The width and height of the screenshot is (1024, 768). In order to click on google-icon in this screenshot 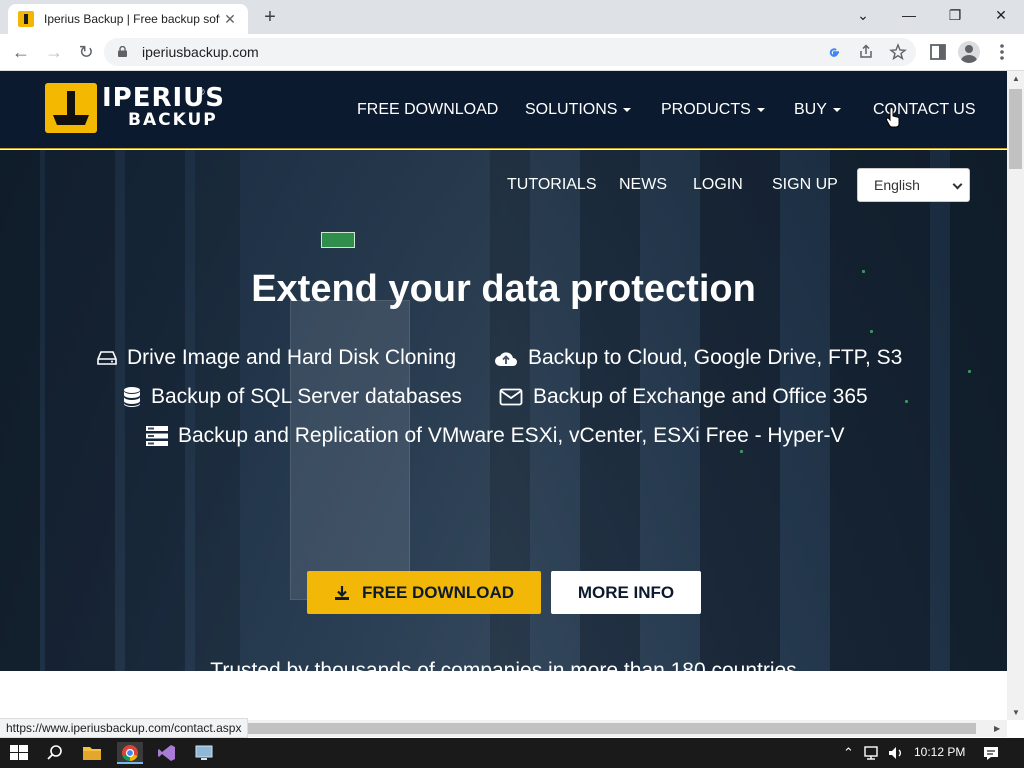, I will do `click(834, 52)`.